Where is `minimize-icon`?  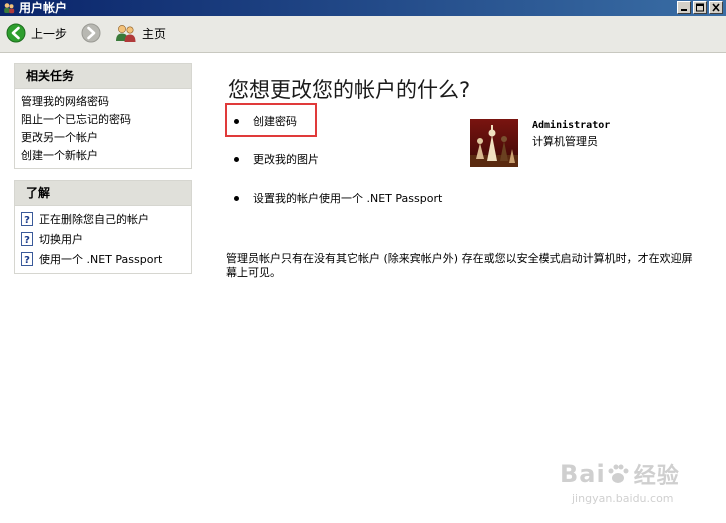
minimize-icon is located at coordinates (684, 10).